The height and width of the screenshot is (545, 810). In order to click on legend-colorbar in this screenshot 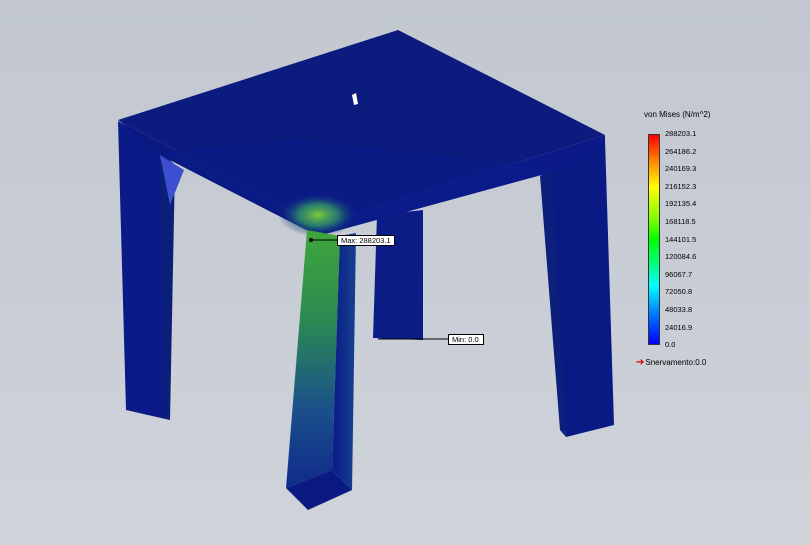, I will do `click(654, 239)`.